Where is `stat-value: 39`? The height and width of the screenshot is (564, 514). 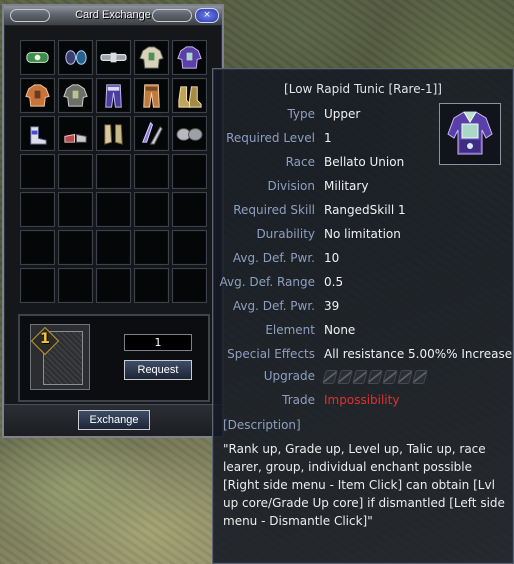
stat-value: 39 is located at coordinates (332, 306).